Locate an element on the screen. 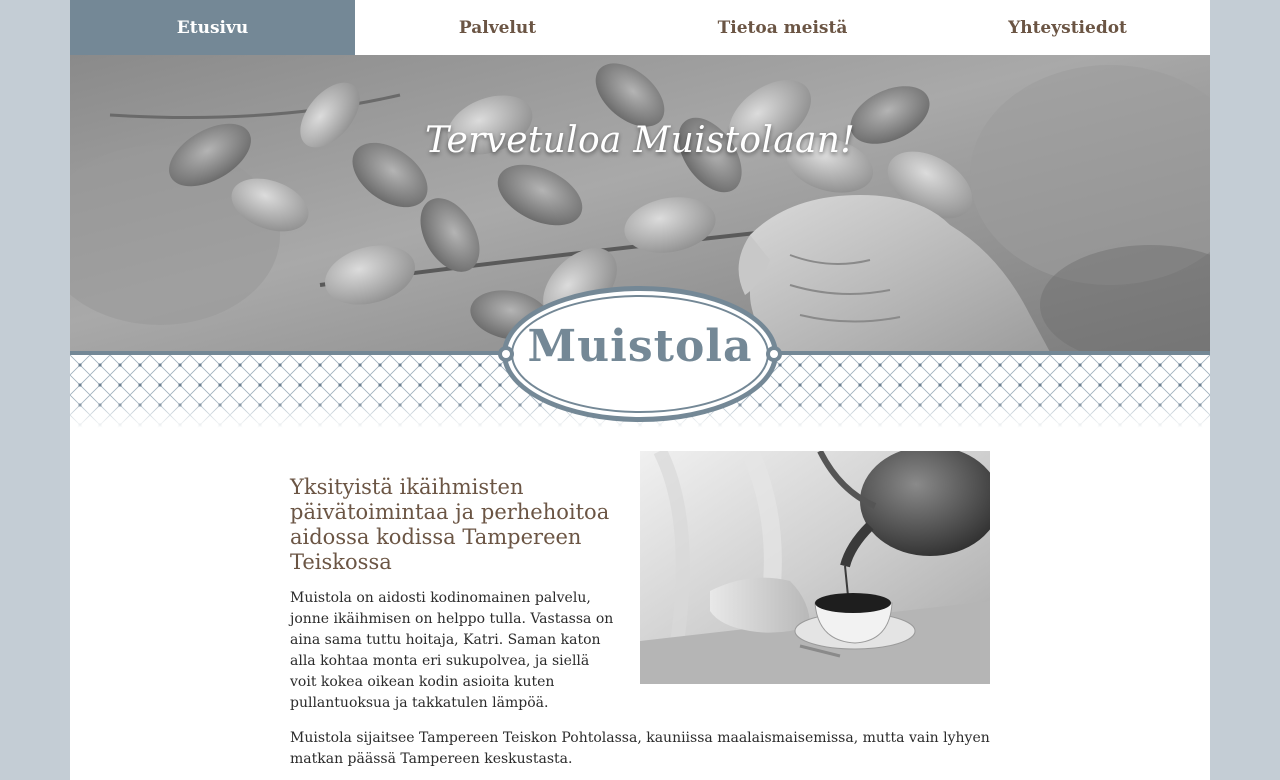 The height and width of the screenshot is (780, 1280). nav-item-tietoa-meista: Tietoa meistä is located at coordinates (782, 27).